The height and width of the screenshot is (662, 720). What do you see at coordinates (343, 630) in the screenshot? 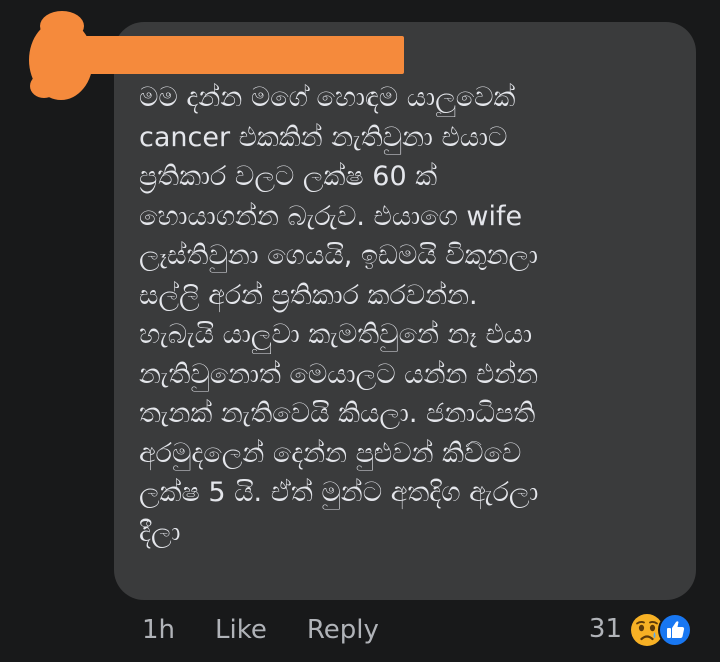
I see `reply-button: Reply` at bounding box center [343, 630].